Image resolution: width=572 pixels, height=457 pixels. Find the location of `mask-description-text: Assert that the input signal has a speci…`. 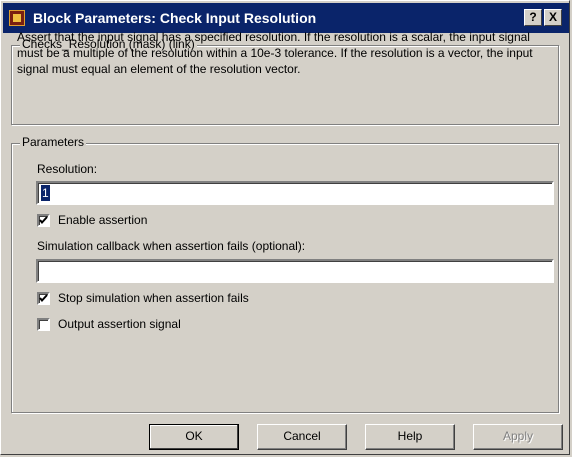

mask-description-text: Assert that the input signal has a speci… is located at coordinates (275, 53).